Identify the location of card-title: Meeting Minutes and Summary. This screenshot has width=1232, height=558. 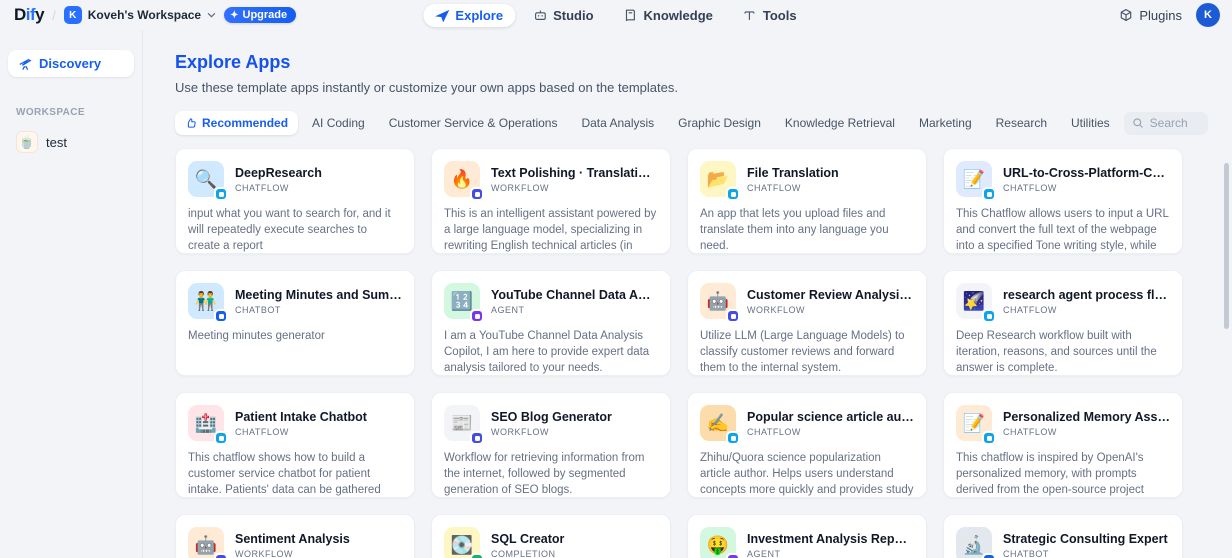
(318, 294).